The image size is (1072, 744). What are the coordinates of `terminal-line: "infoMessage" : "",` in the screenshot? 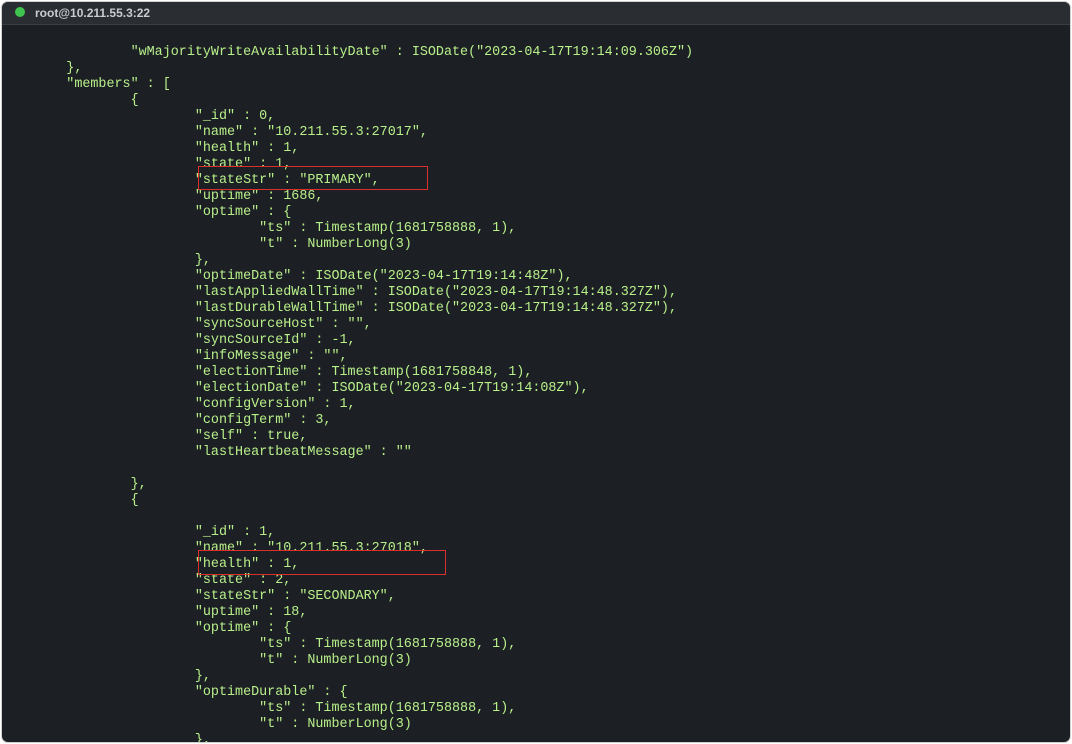 It's located at (175, 356).